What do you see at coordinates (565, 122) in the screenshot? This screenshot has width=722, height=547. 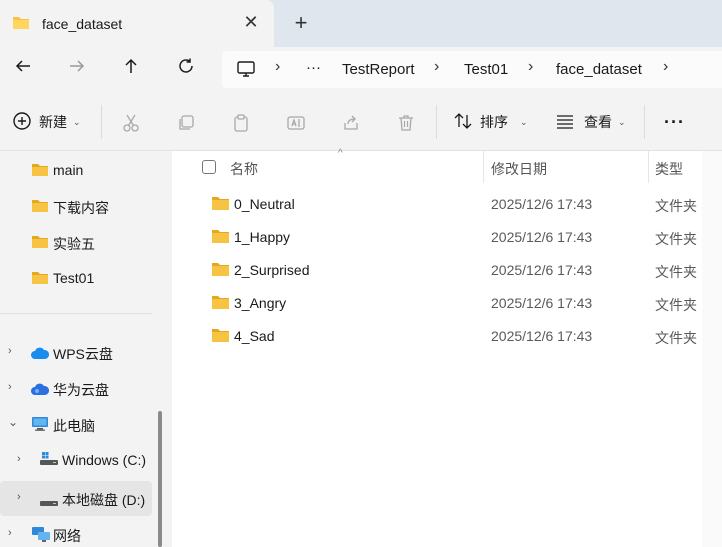 I see `view-list-icon` at bounding box center [565, 122].